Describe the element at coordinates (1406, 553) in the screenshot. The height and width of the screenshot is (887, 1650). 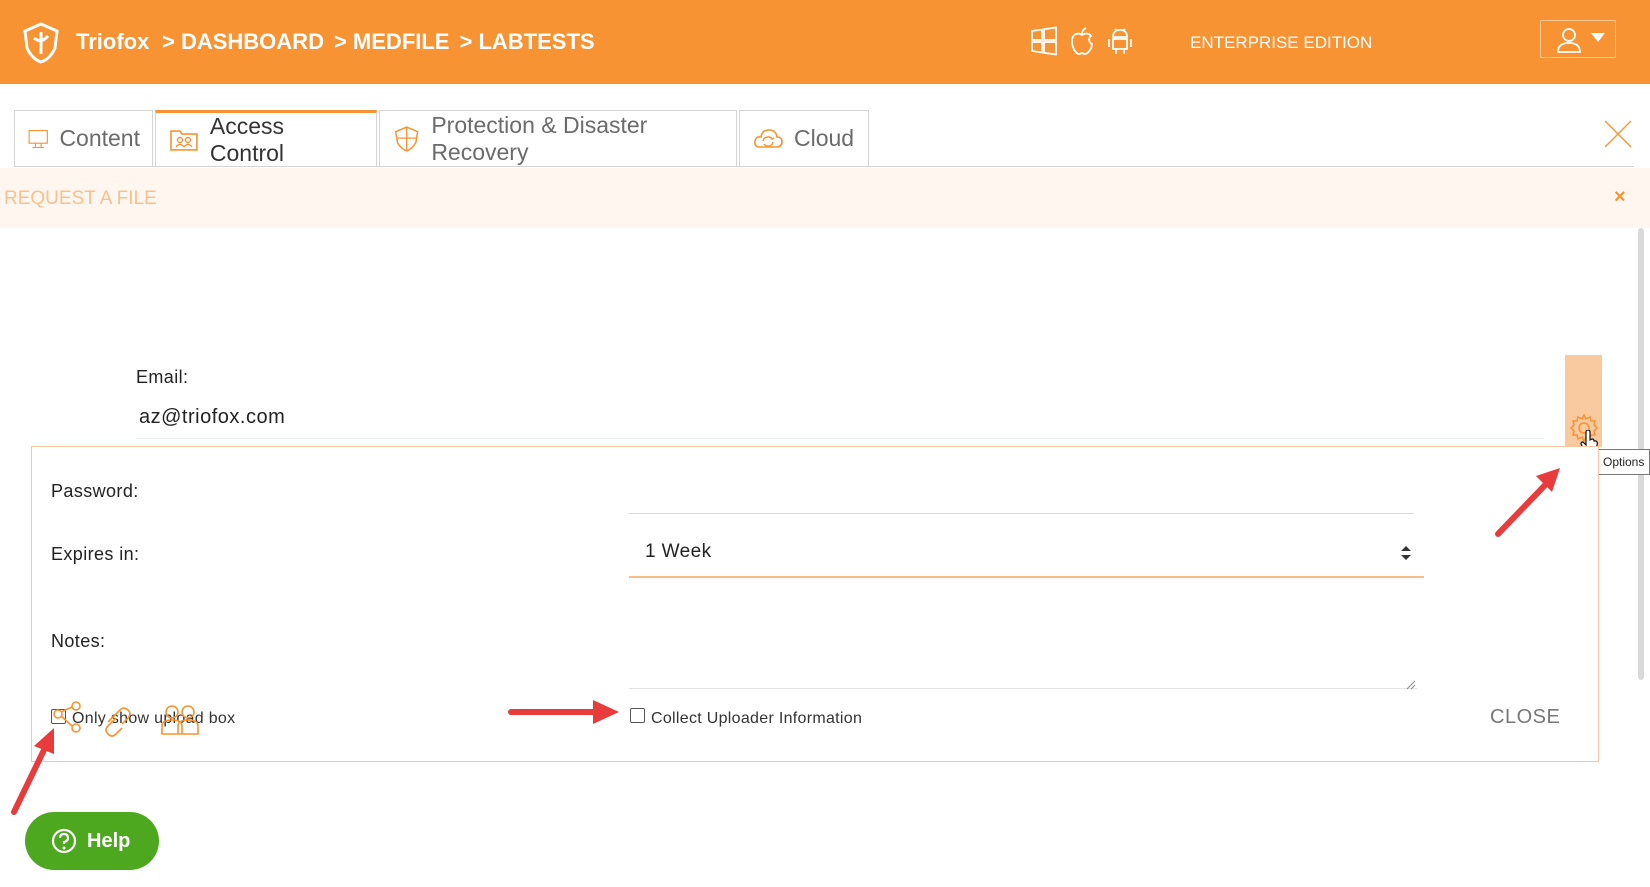
I see `select-arrows-icon` at that location.